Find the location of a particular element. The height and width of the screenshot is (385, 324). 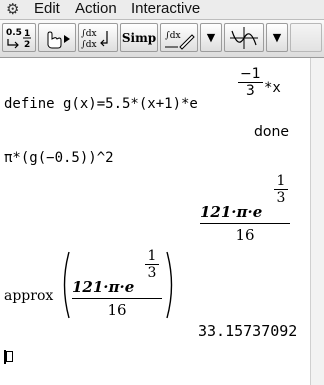

input-text: π*(g(−0.5))^2 is located at coordinates (59, 158).